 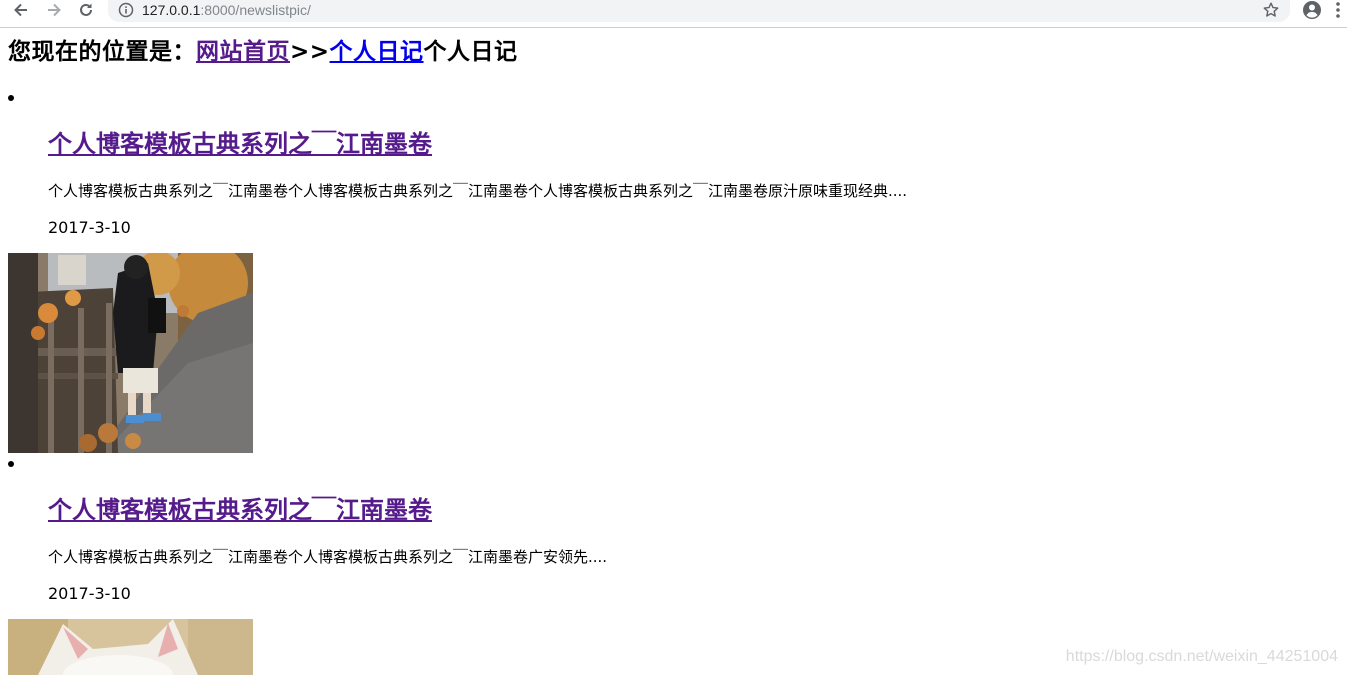 I want to click on url-path: :8000/newslistpic/, so click(x=255, y=10).